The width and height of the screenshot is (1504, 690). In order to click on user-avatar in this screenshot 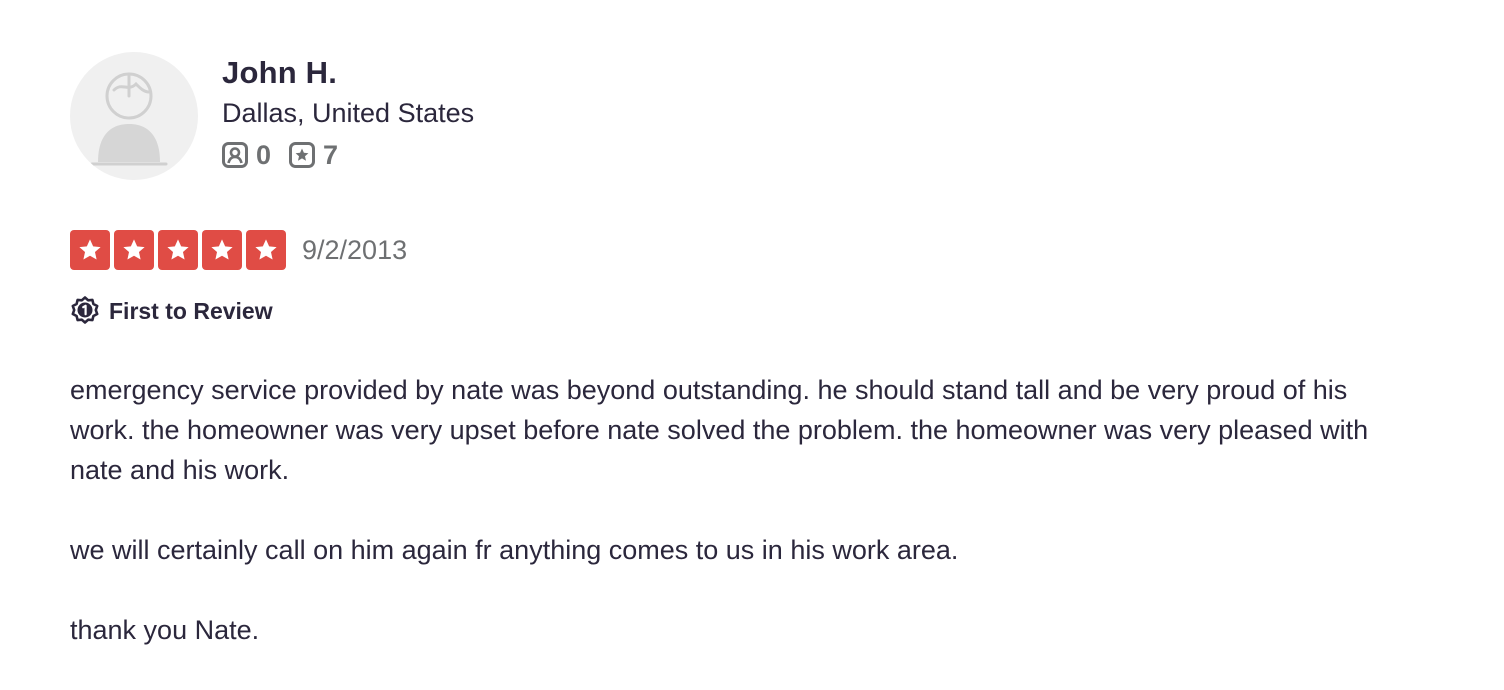, I will do `click(134, 116)`.